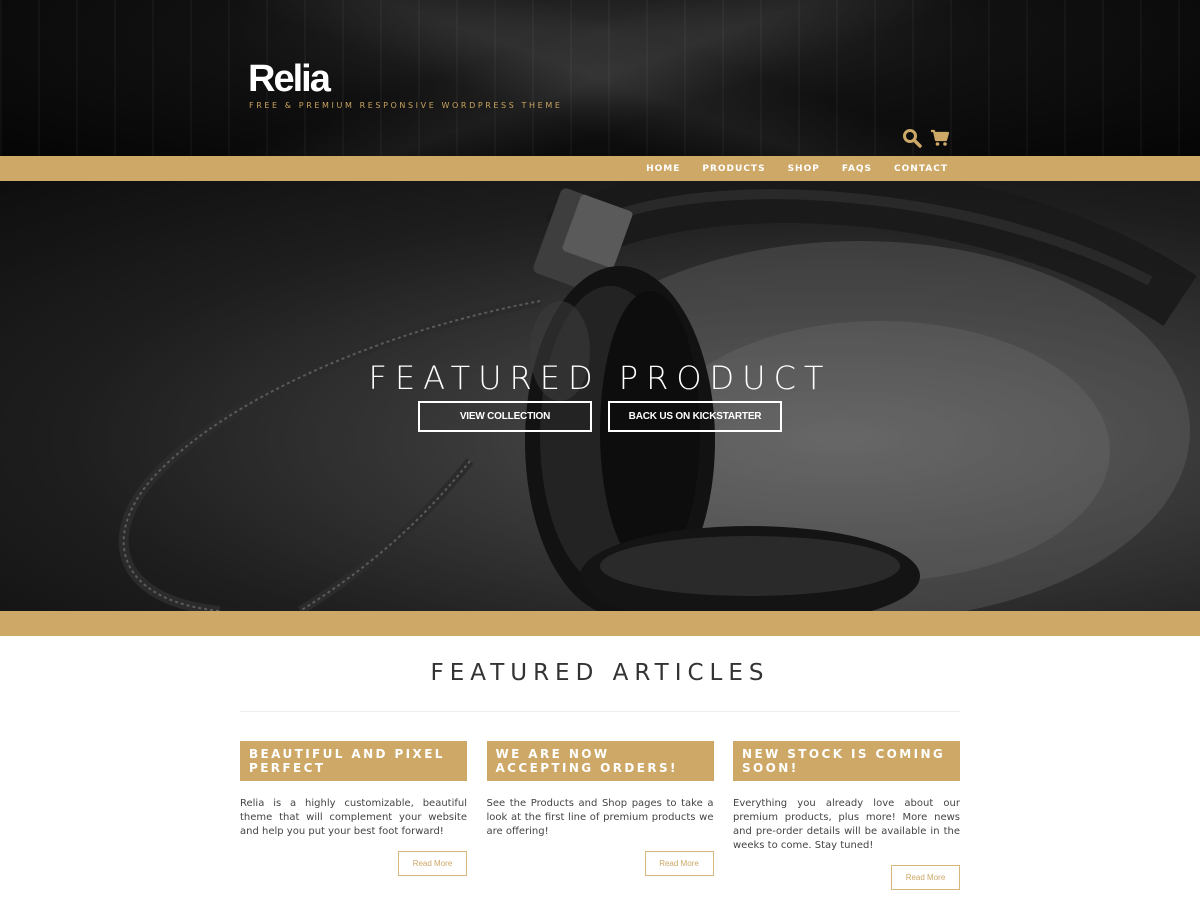 The width and height of the screenshot is (1200, 900). Describe the element at coordinates (912, 138) in the screenshot. I see `search-icon` at that location.